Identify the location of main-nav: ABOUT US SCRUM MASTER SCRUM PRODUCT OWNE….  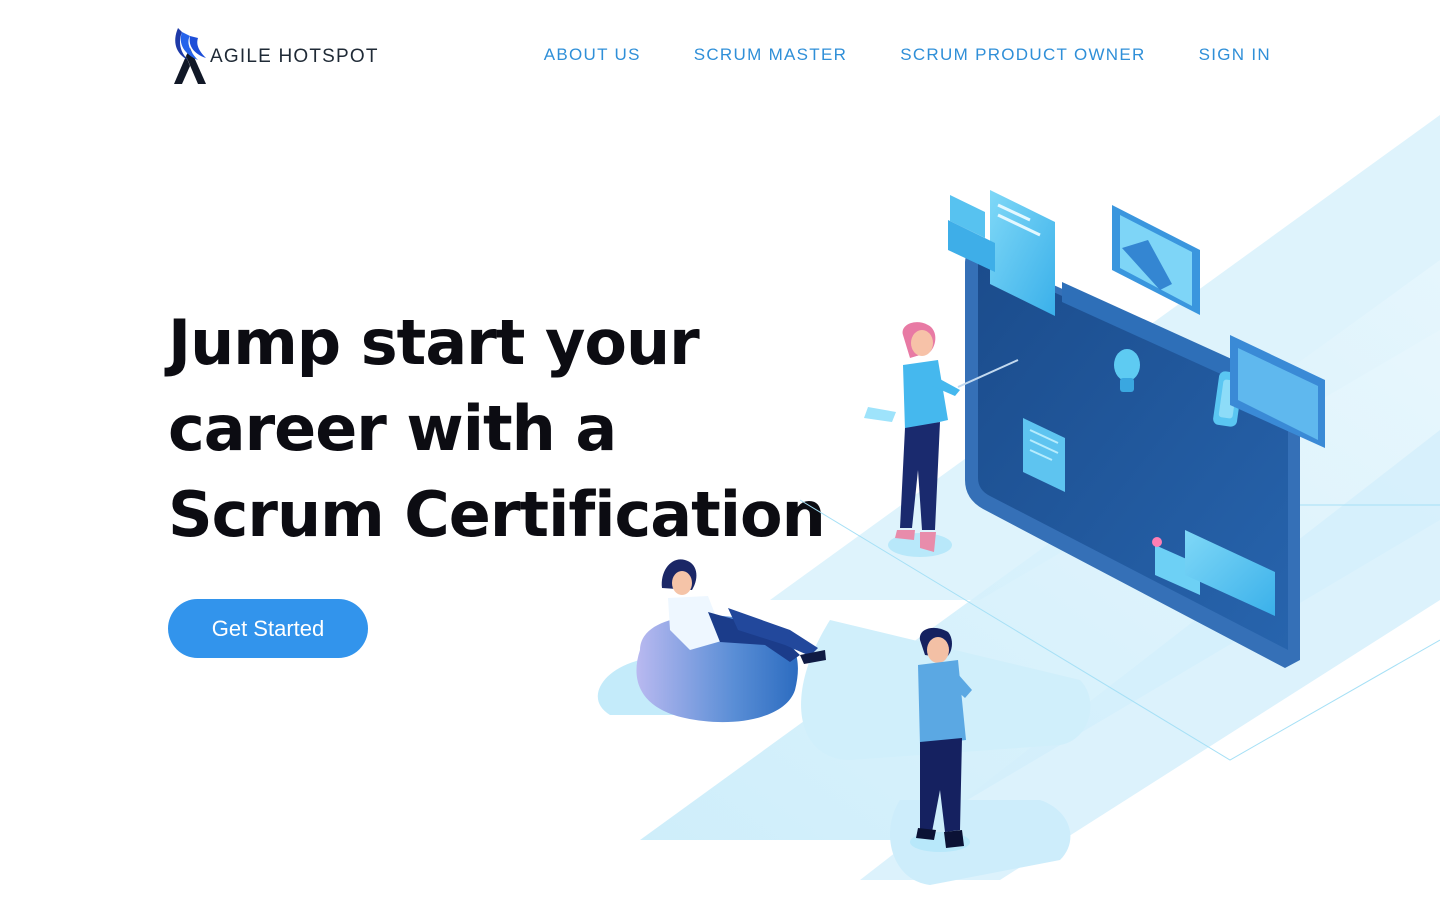
(907, 55).